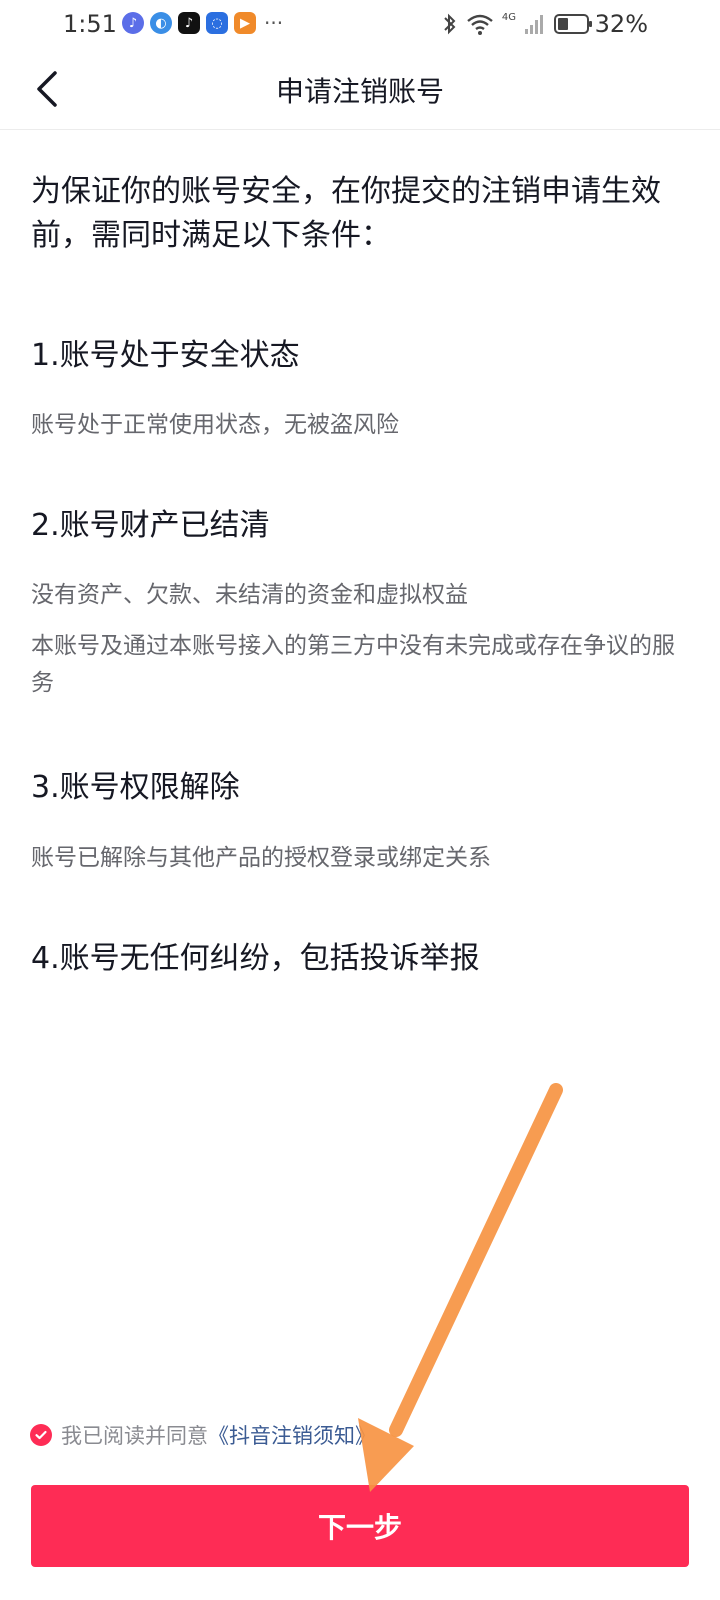 The image size is (720, 1600). What do you see at coordinates (353, 664) in the screenshot?
I see `condition-desc: 本账号及通过本账号接入的第三方中没有未完成或存在争议的服务` at bounding box center [353, 664].